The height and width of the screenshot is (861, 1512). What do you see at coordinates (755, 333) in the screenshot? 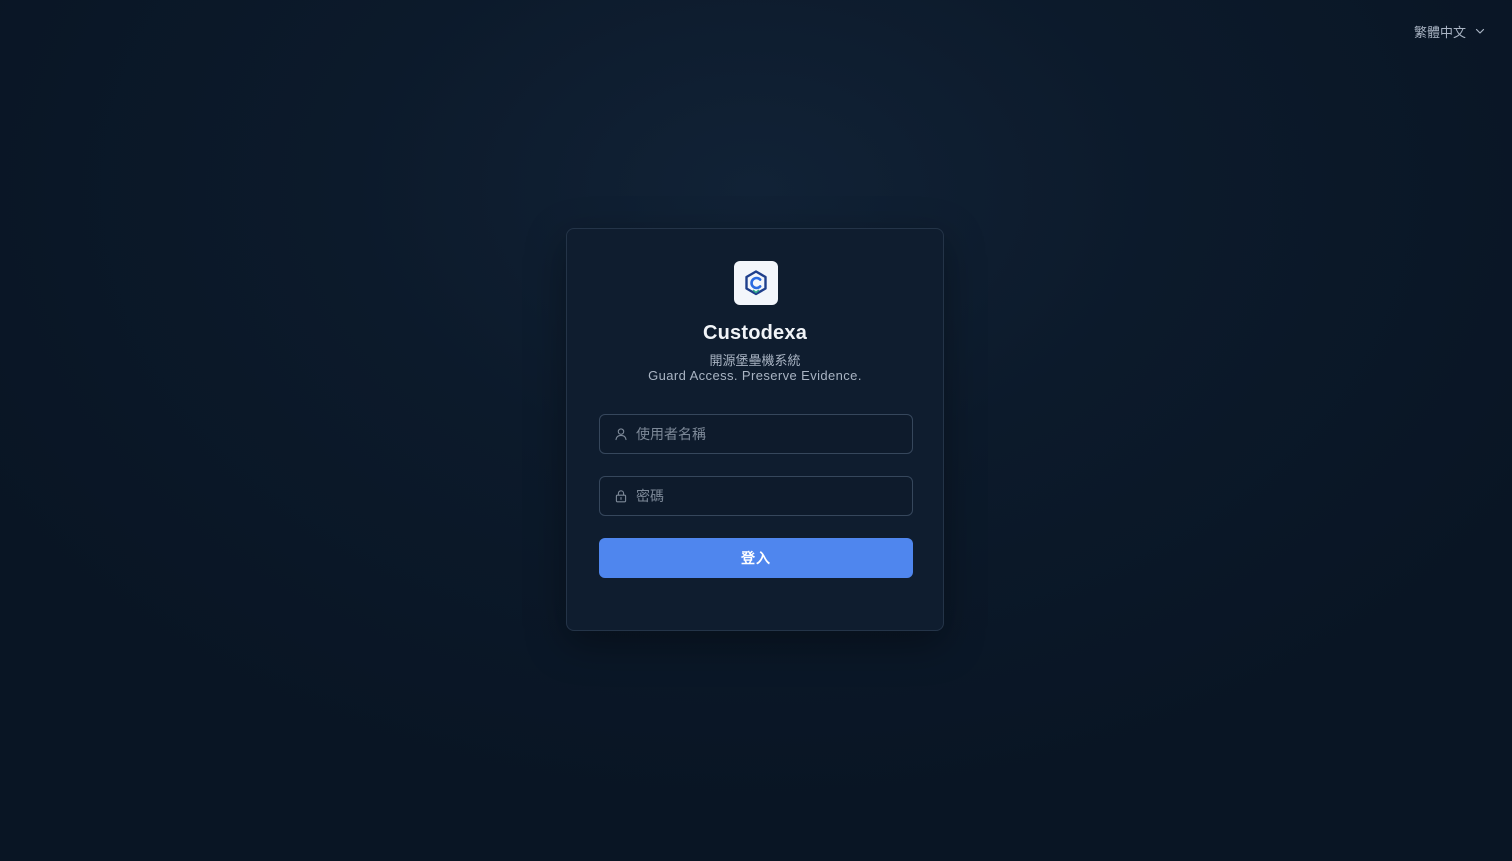
I see `brand-name: Custodexa` at bounding box center [755, 333].